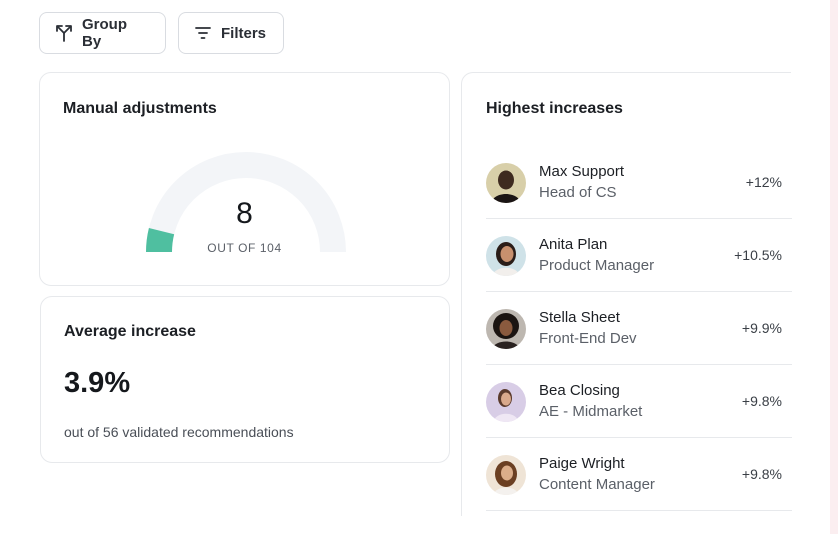 The image size is (838, 534). I want to click on average-increase-title: Average increase, so click(130, 331).